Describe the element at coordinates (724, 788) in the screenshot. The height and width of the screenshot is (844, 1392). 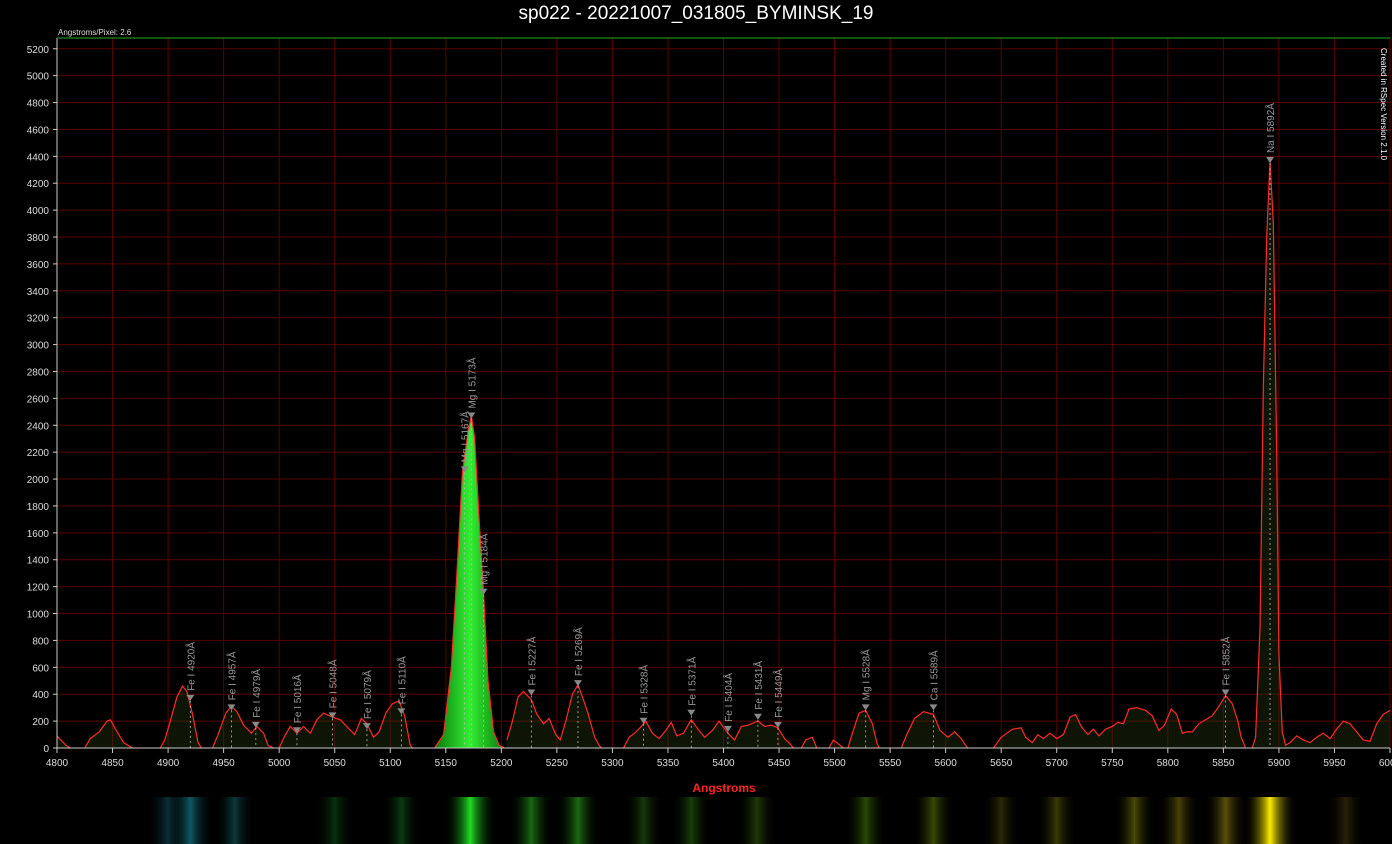
I see `x-axis-label: Angstroms` at that location.